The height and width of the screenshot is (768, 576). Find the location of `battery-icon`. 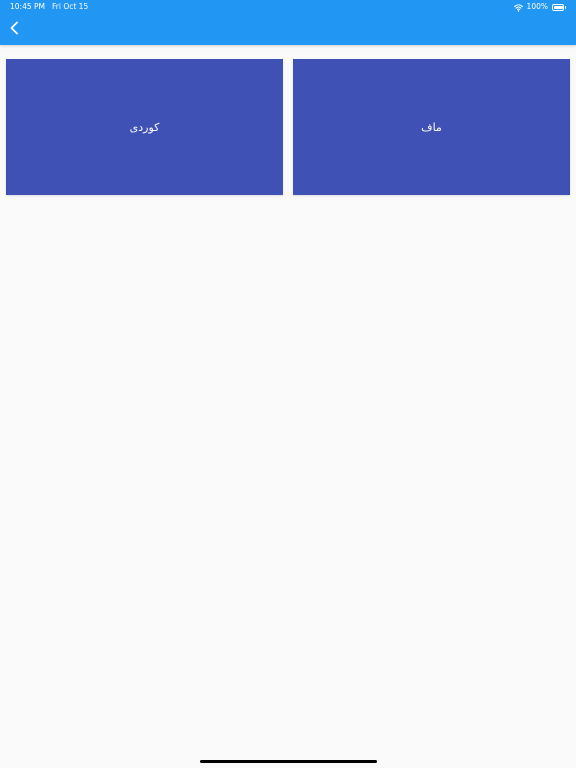

battery-icon is located at coordinates (559, 7).